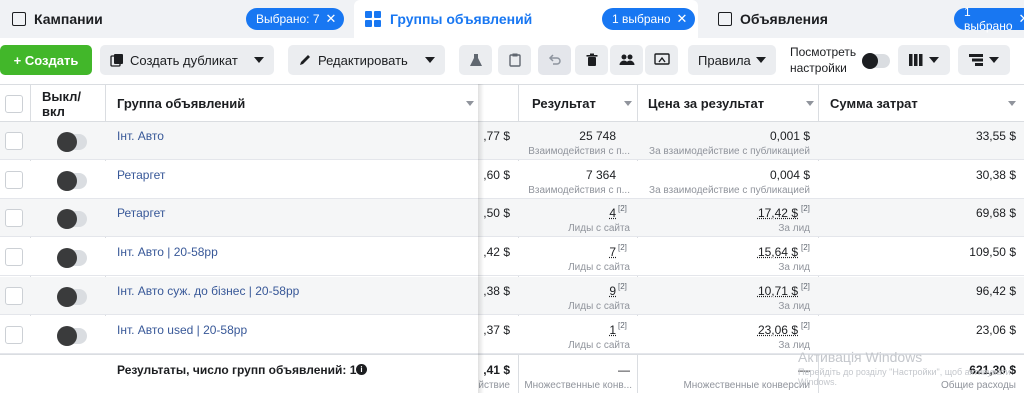 The image size is (1024, 393). Describe the element at coordinates (363, 60) in the screenshot. I see `edit-label: Редактировать` at that location.